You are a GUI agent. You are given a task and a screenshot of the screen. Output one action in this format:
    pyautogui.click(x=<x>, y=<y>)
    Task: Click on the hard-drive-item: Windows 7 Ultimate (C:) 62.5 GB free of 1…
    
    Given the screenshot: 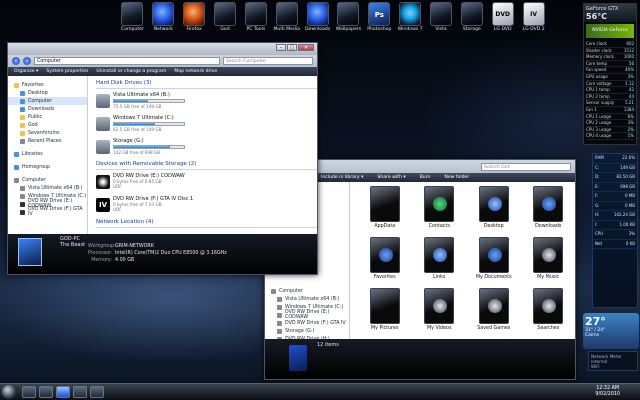 What is the action you would take?
    pyautogui.click(x=146, y=125)
    